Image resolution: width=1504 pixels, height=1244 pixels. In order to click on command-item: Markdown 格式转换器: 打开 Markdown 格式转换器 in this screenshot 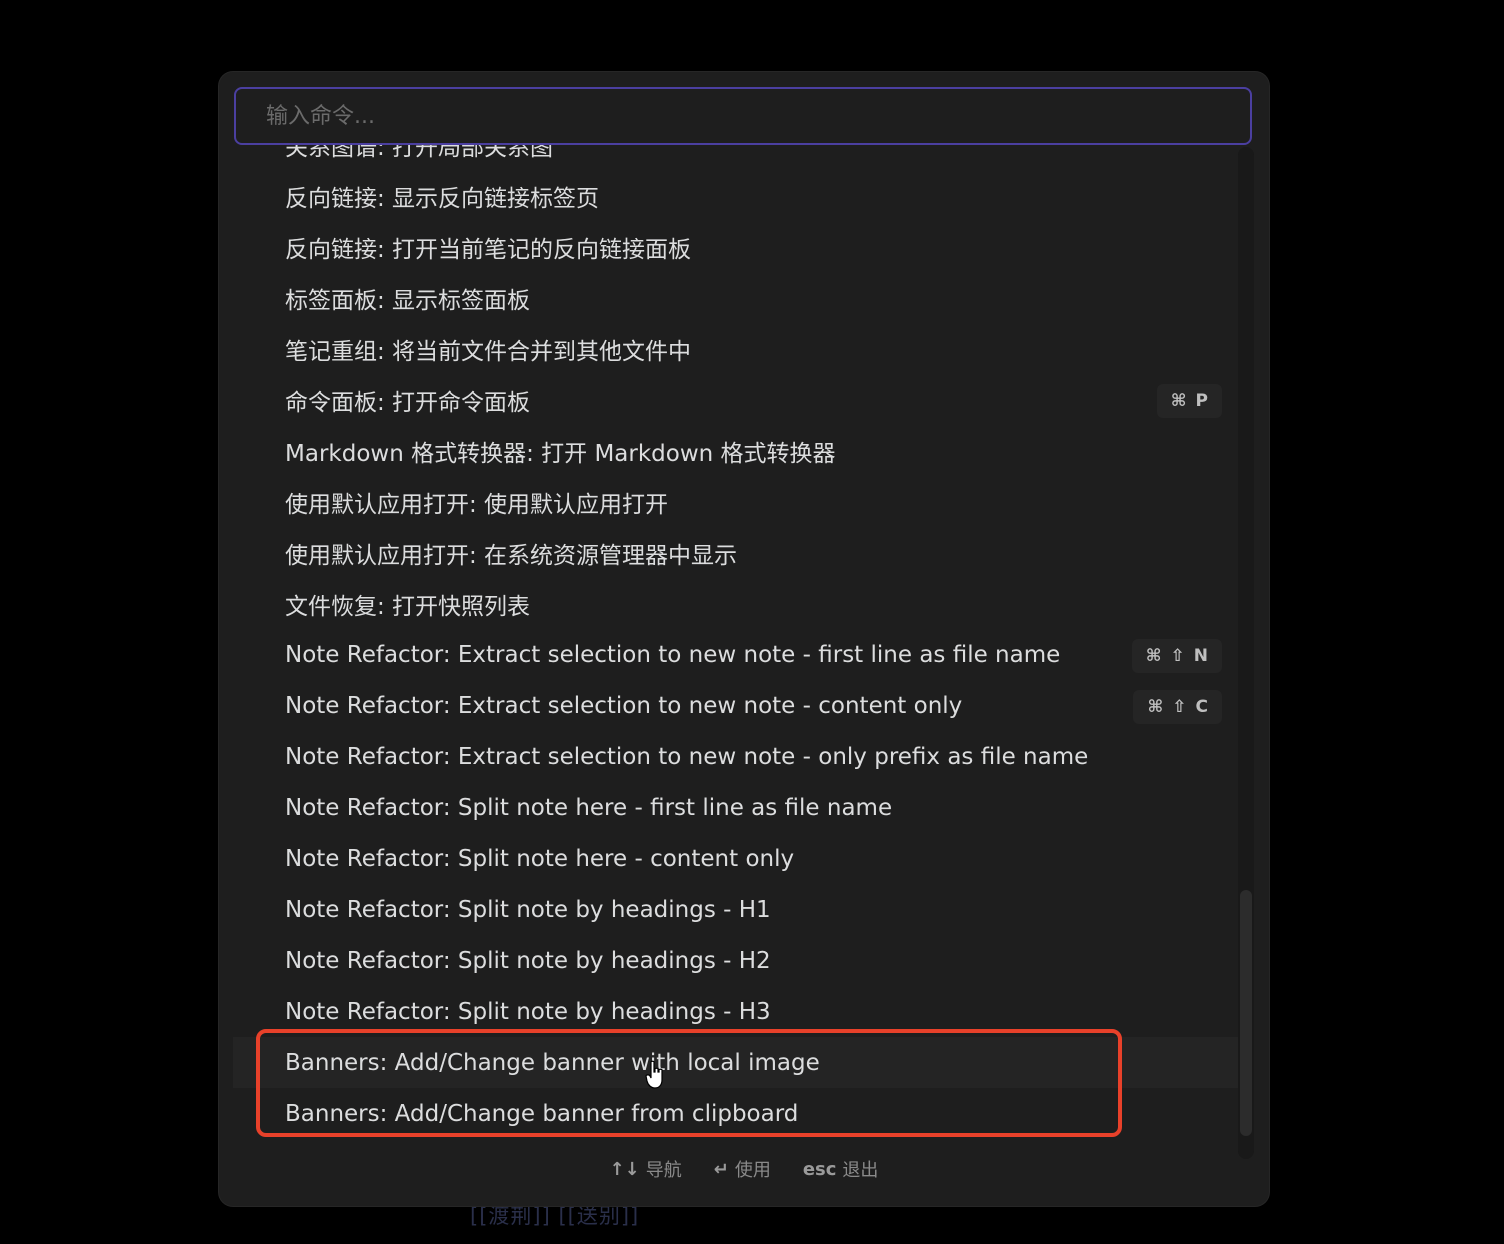, I will do `click(735, 450)`.